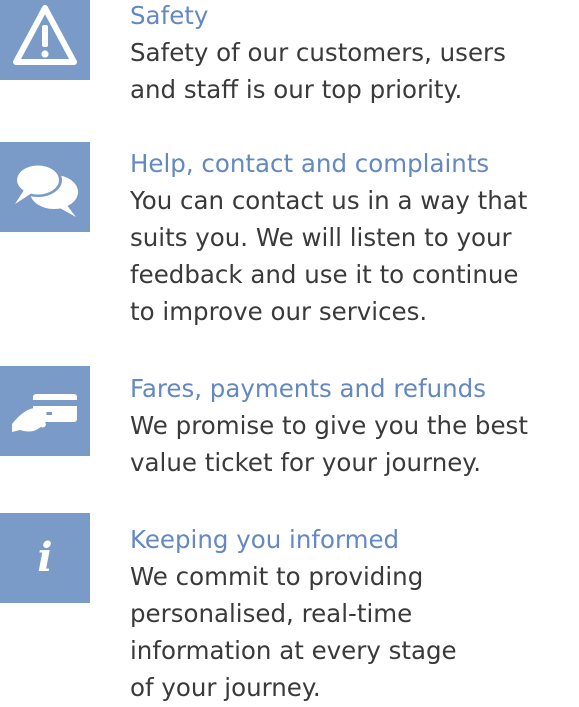 The image size is (579, 707). Describe the element at coordinates (321, 237) in the screenshot. I see `help-desc-line: suits you. We will listen to your` at that location.